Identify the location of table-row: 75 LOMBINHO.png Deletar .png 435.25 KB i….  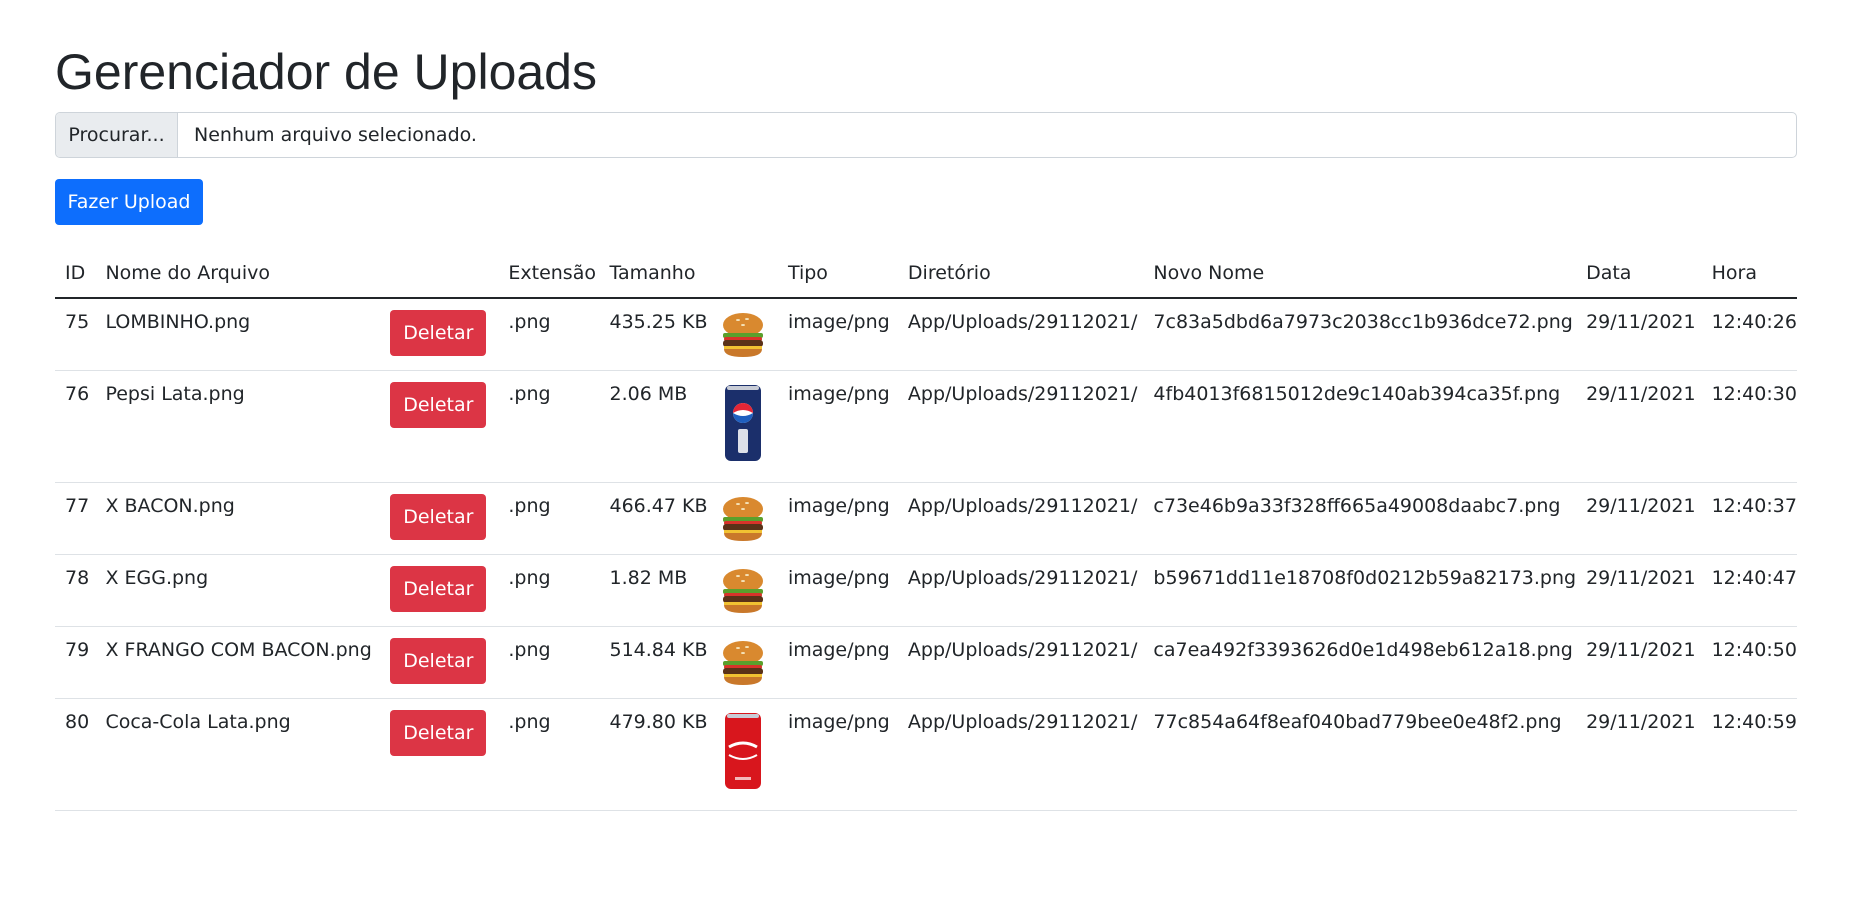
(926, 334).